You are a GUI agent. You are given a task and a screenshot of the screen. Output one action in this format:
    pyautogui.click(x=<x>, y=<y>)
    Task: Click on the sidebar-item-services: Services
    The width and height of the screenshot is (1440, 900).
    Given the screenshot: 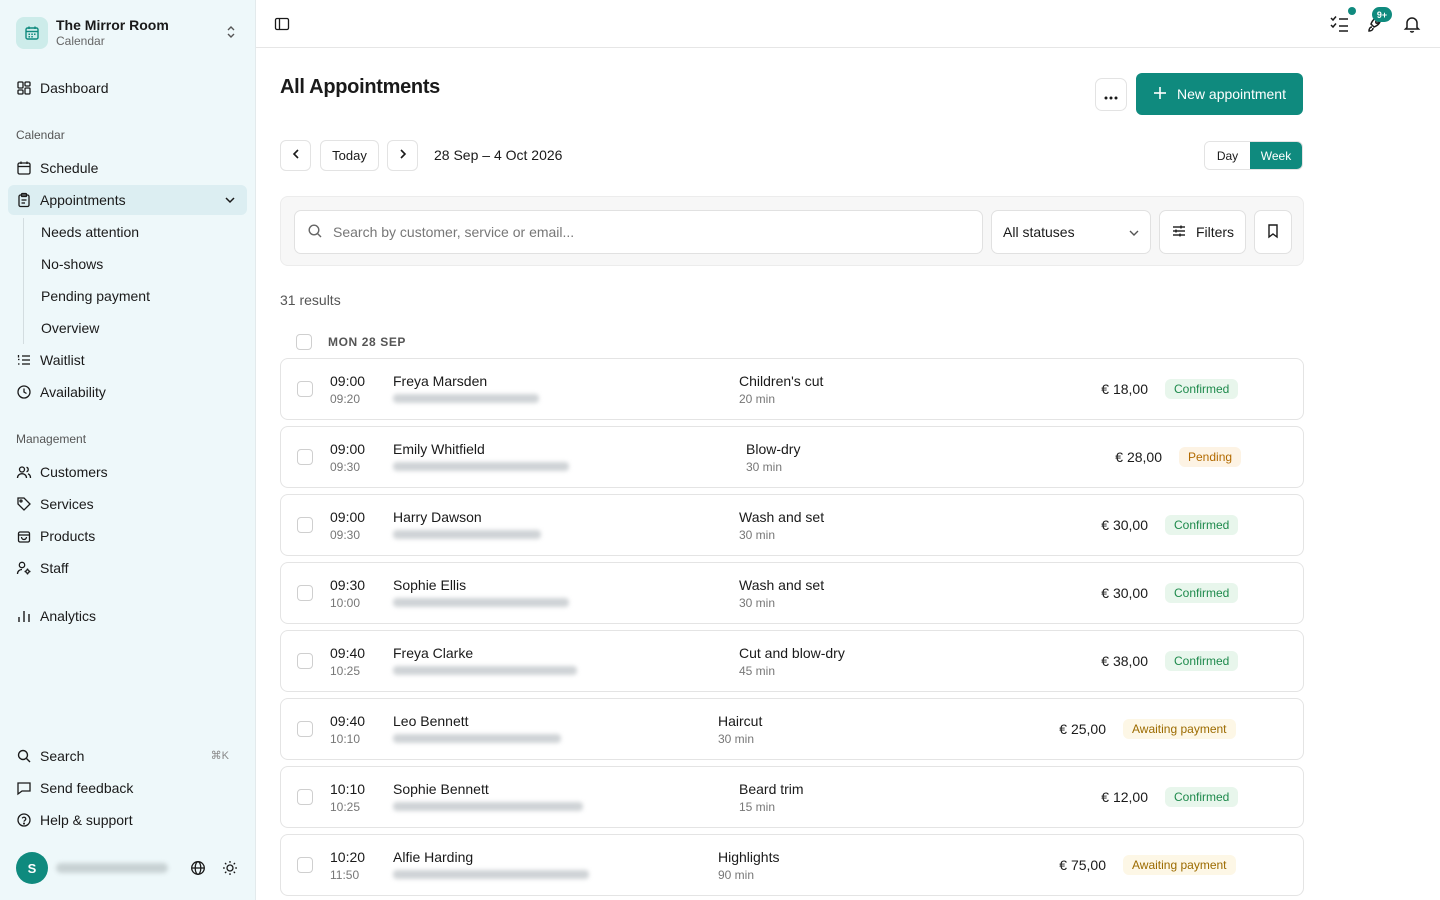 What is the action you would take?
    pyautogui.click(x=127, y=504)
    